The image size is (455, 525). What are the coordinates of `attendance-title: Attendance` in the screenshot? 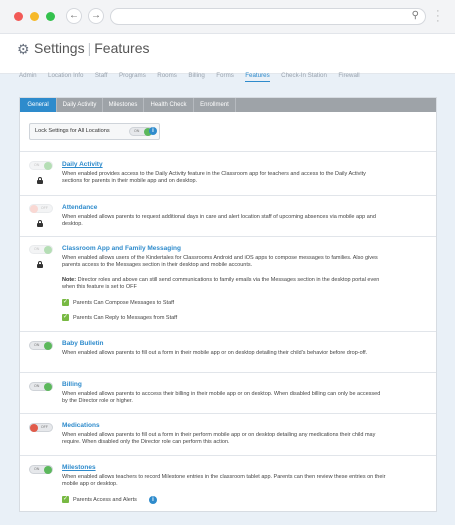 It's located at (80, 207).